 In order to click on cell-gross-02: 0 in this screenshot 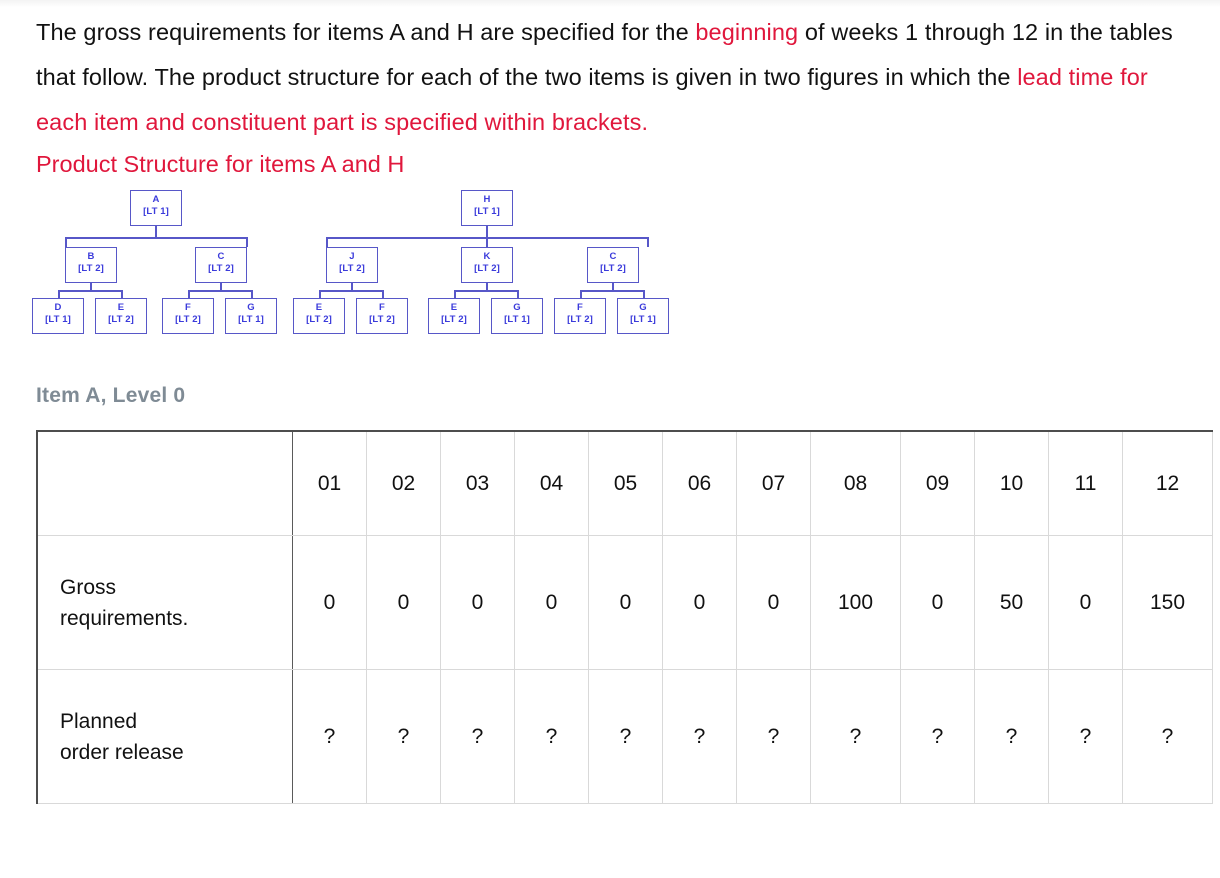, I will do `click(403, 602)`.